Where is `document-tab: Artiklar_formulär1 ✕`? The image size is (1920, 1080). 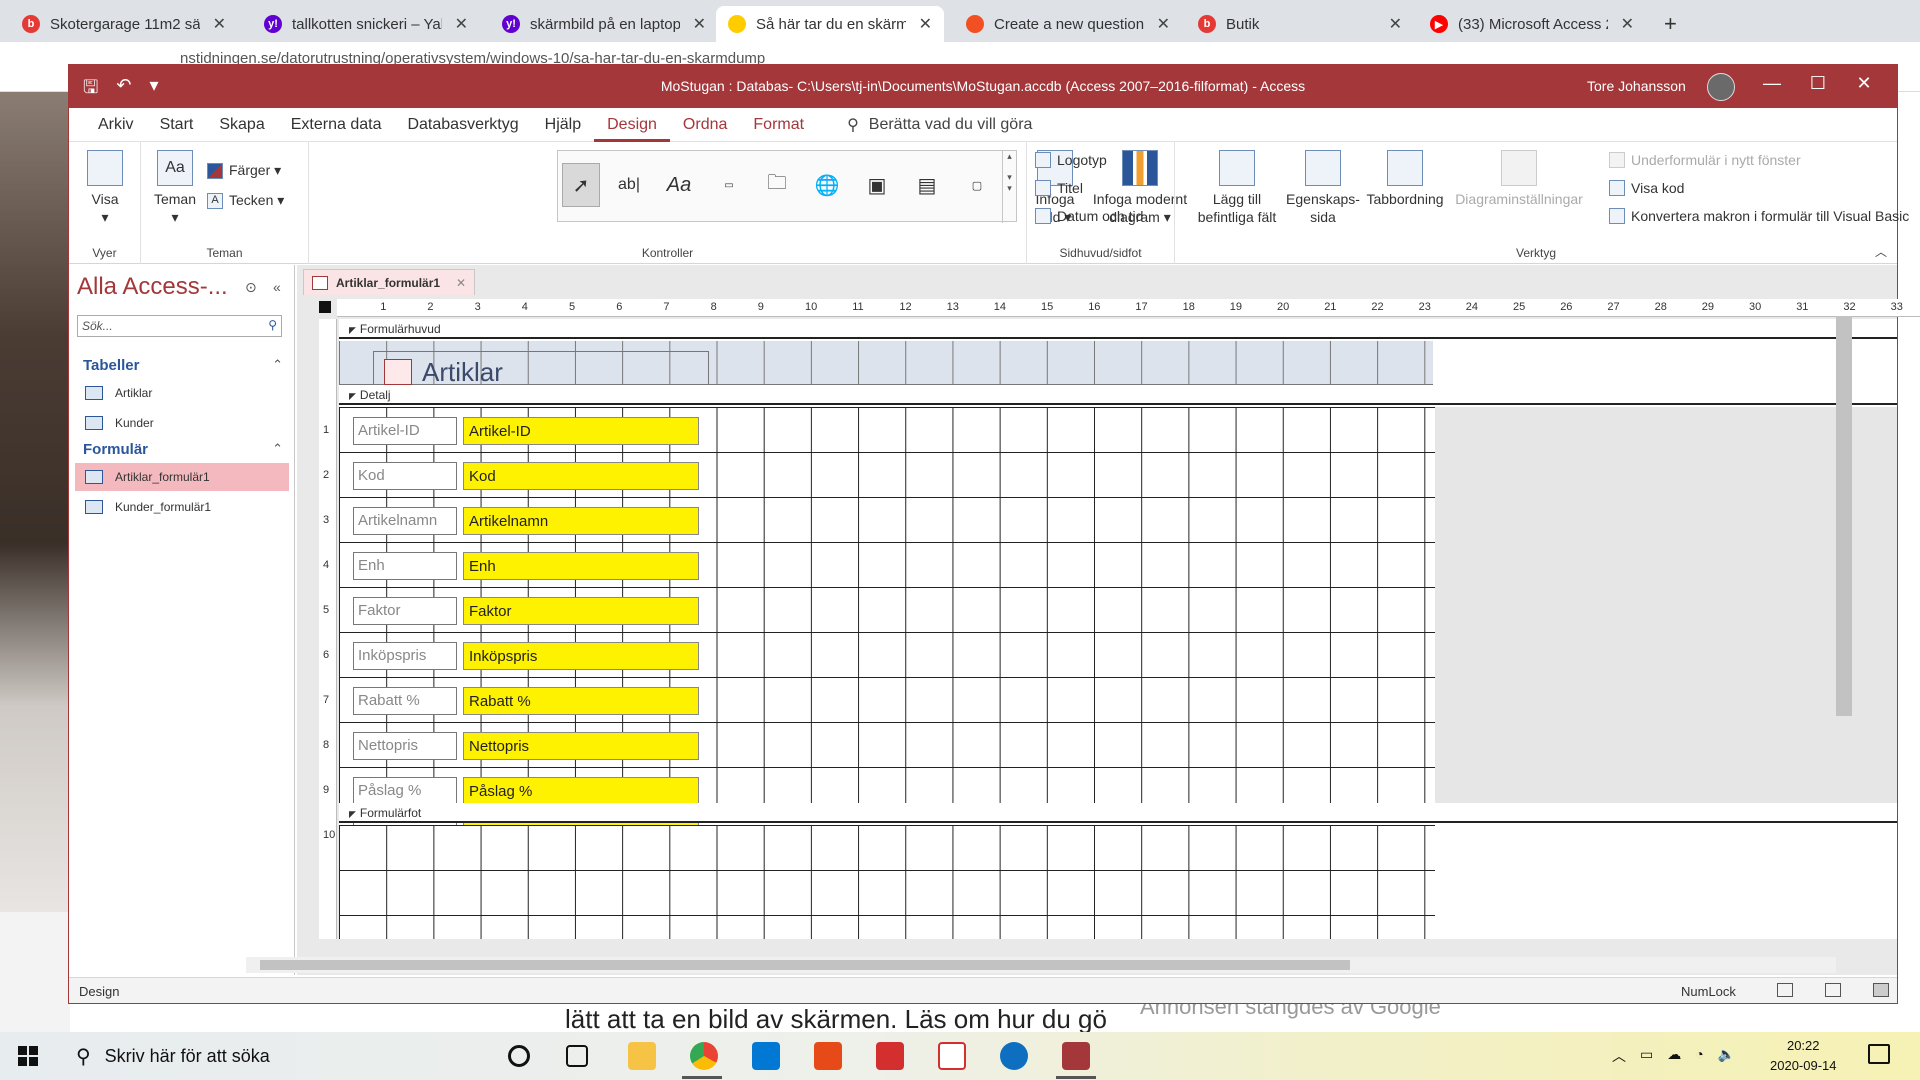 document-tab: Artiklar_formulär1 ✕ is located at coordinates (389, 282).